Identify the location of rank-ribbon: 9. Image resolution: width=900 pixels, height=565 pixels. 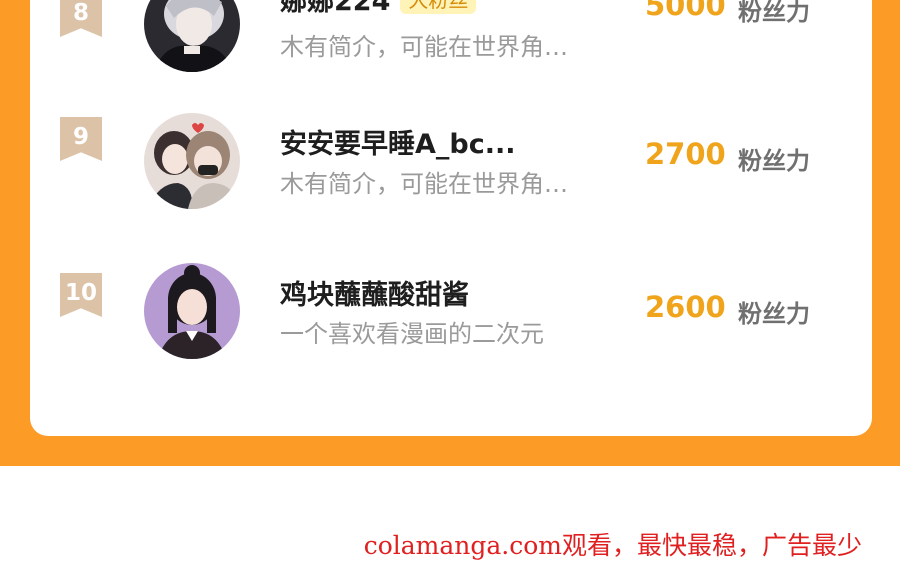
(81, 139).